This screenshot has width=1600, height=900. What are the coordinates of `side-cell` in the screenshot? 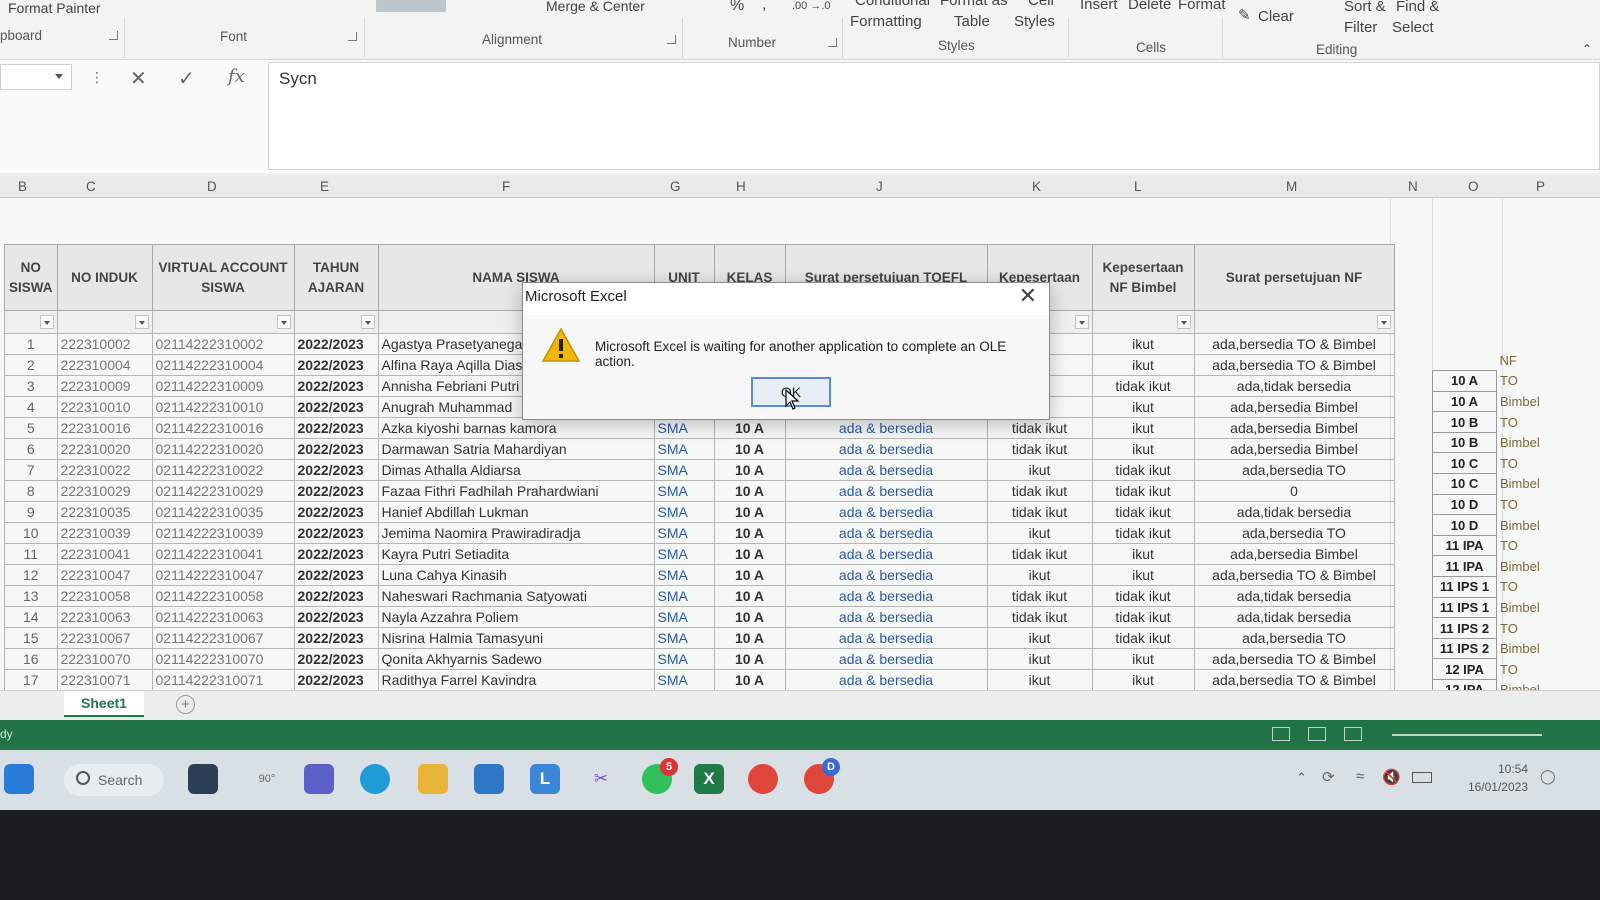 It's located at (1465, 360).